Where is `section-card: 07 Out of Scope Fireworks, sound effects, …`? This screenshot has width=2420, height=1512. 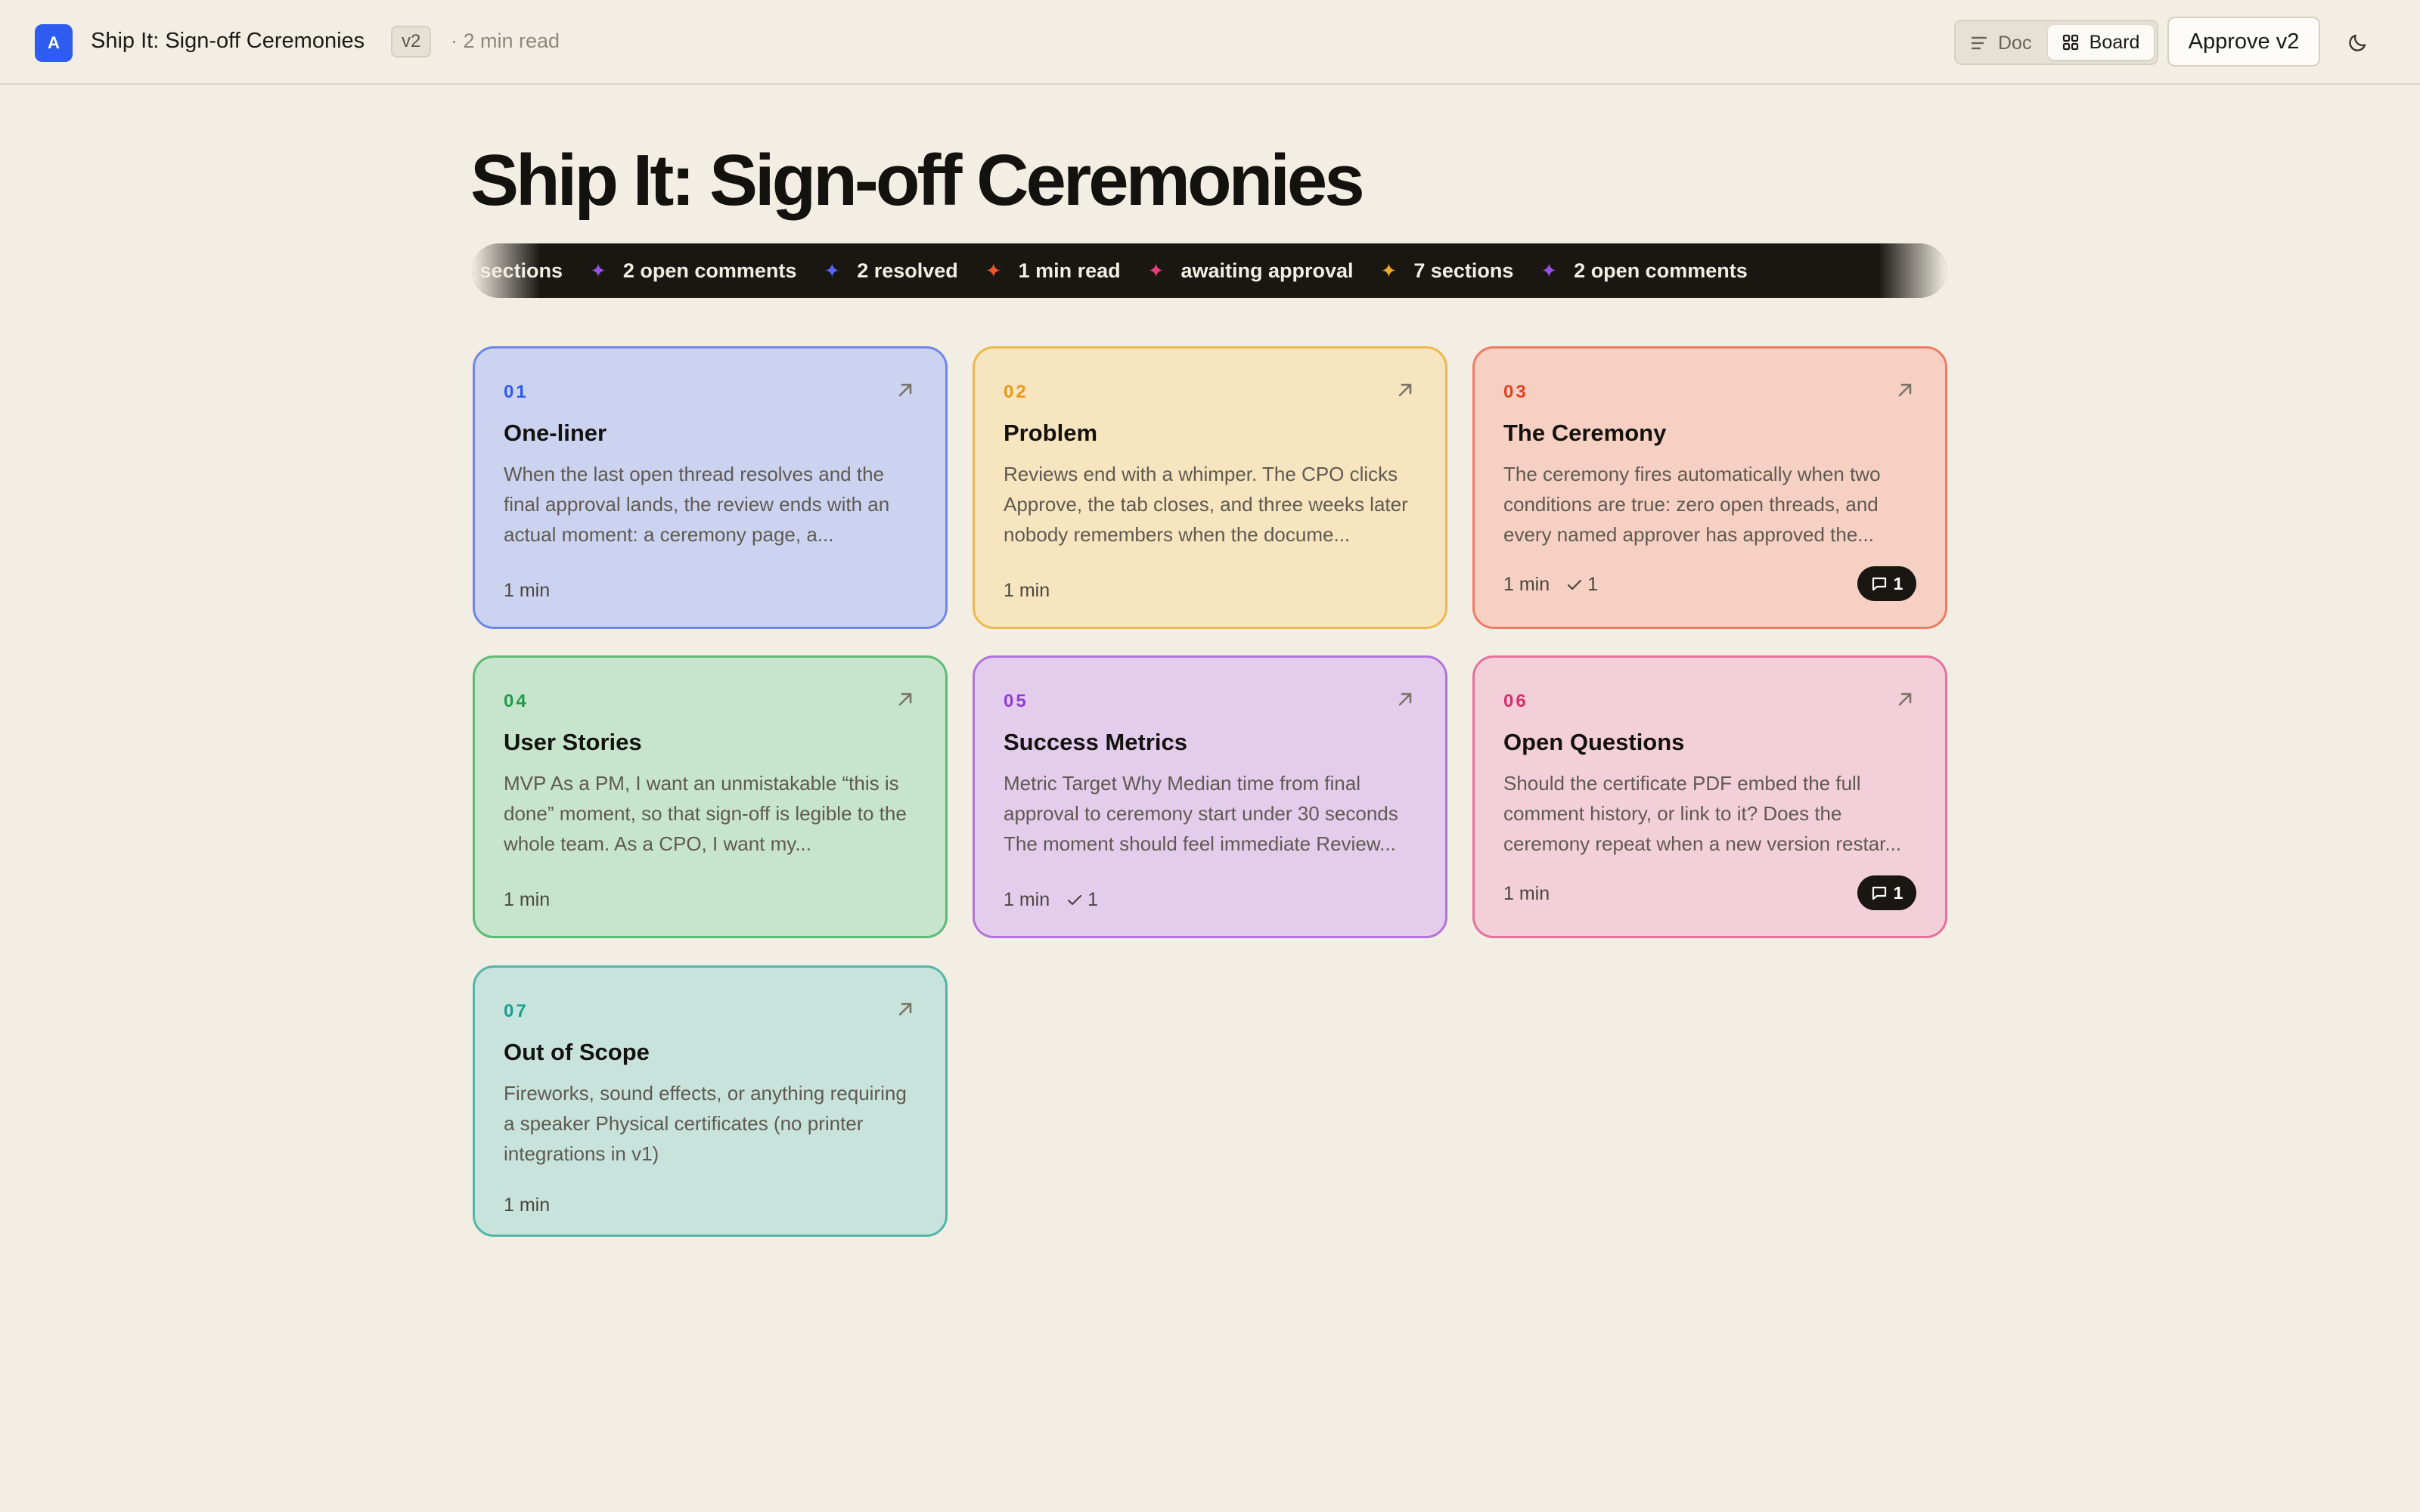
section-card: 07 Out of Scope Fireworks, sound effects, … is located at coordinates (710, 1101).